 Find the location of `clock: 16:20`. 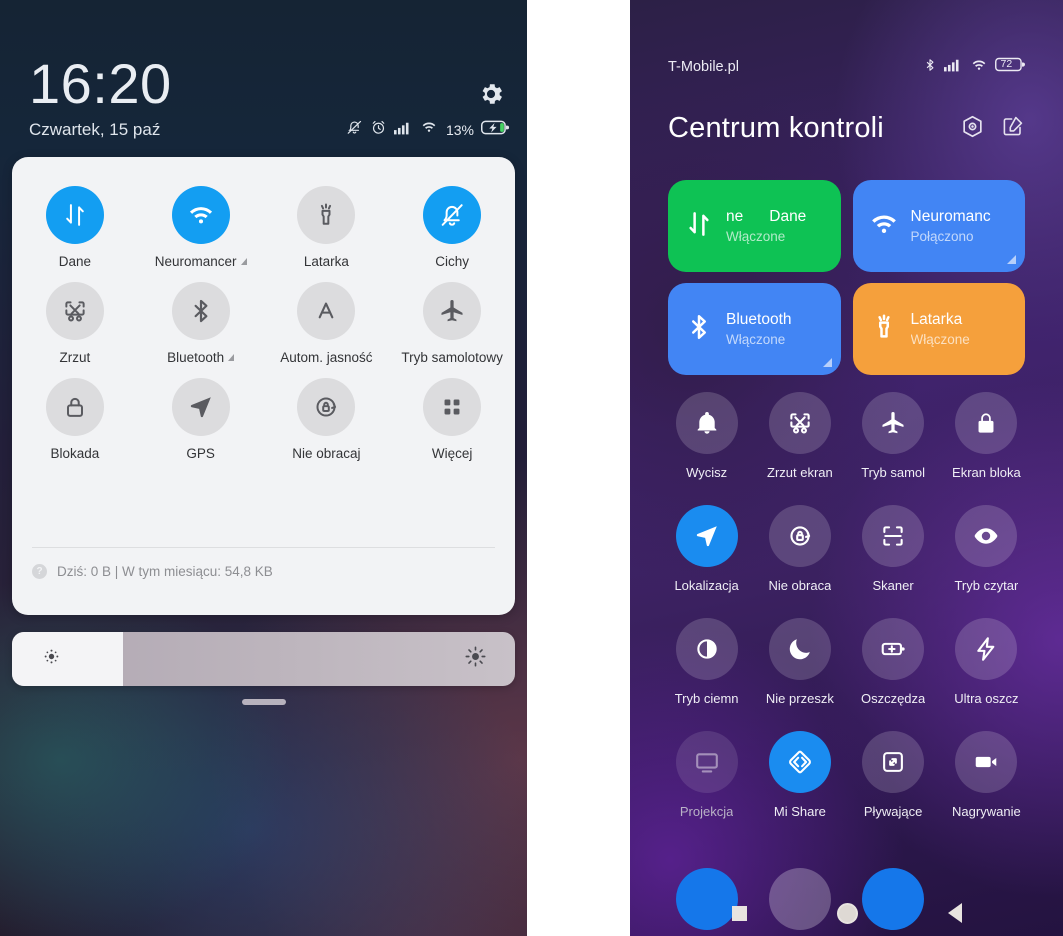

clock: 16:20 is located at coordinates (100, 83).